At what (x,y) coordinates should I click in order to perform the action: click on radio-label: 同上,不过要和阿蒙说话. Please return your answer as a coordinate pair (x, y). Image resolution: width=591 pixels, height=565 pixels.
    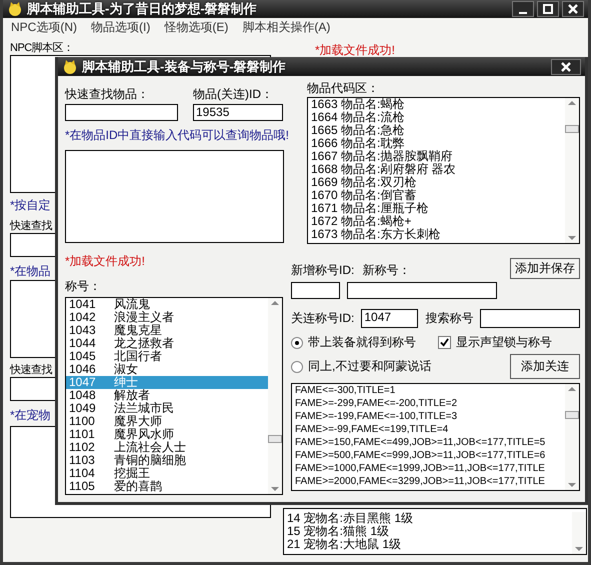
    Looking at the image, I should click on (370, 366).